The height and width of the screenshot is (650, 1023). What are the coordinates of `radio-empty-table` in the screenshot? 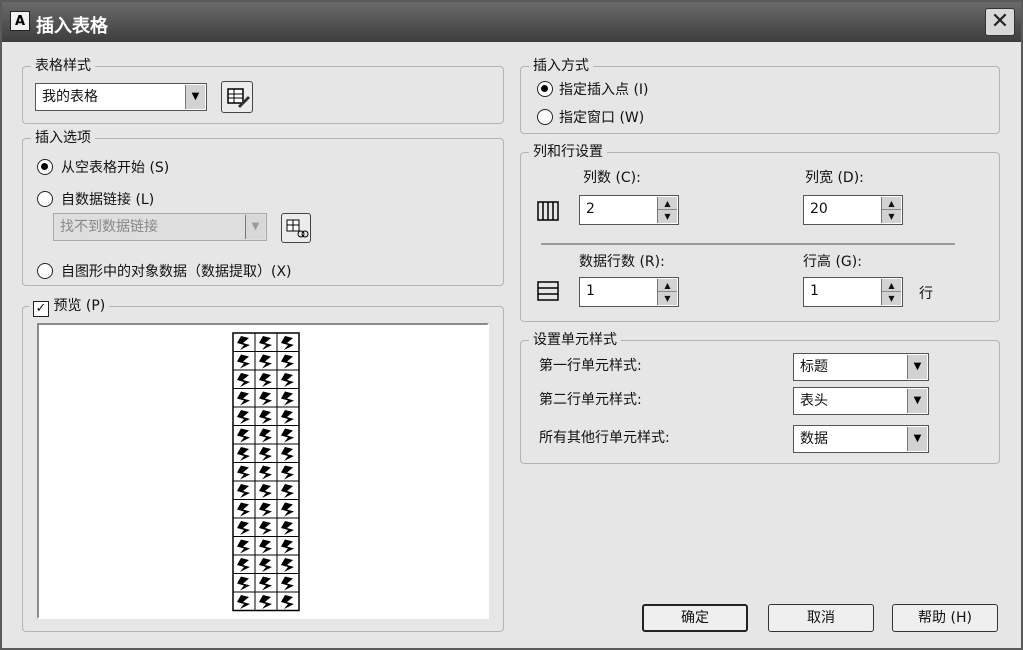 It's located at (45, 167).